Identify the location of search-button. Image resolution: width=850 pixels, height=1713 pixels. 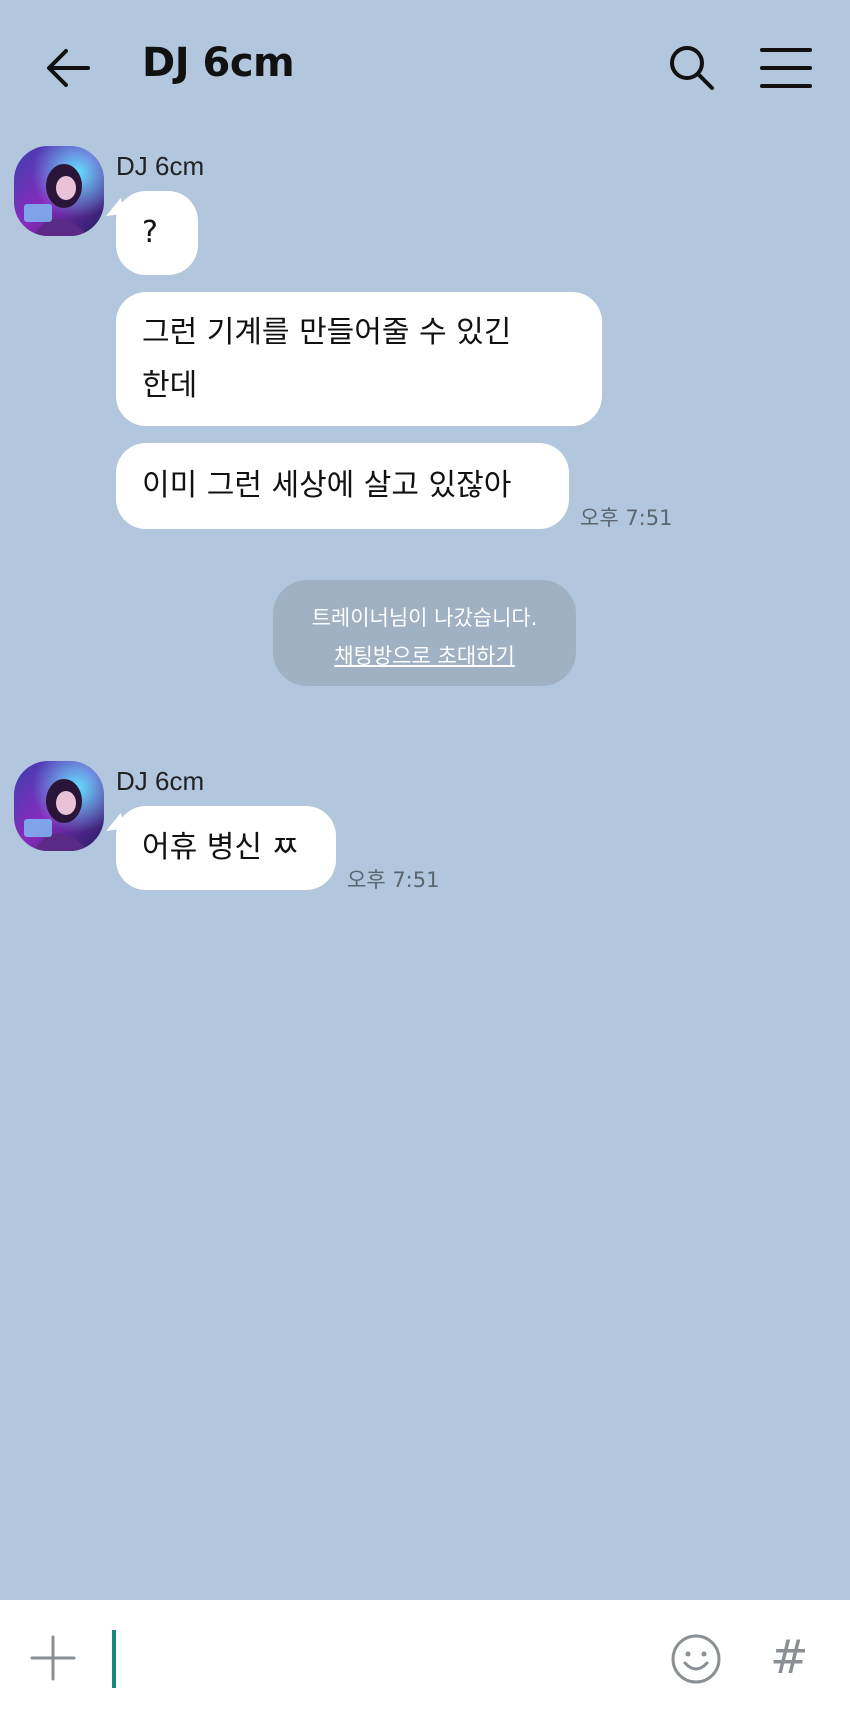
(692, 68).